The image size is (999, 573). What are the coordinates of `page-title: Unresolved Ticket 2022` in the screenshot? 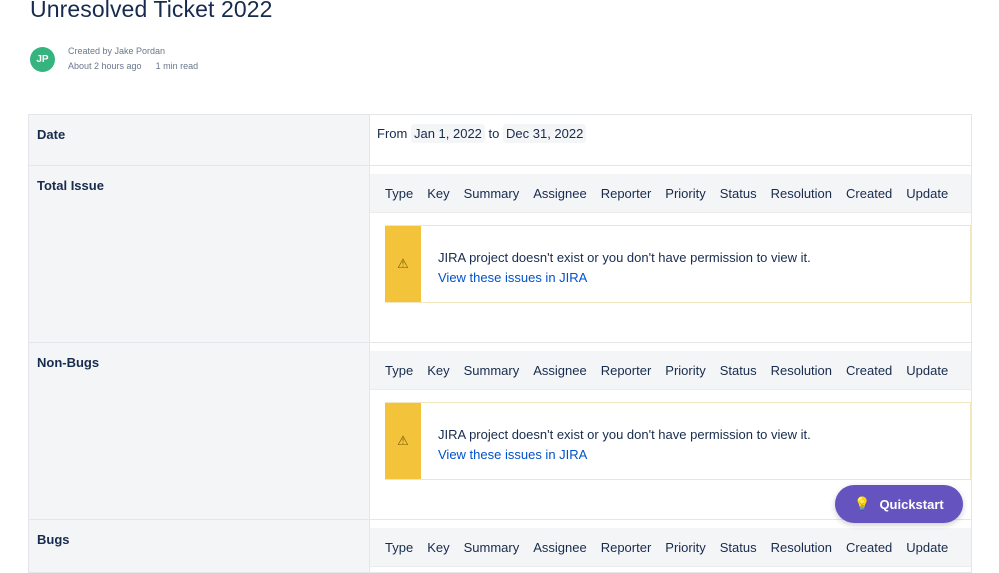 It's located at (151, 11).